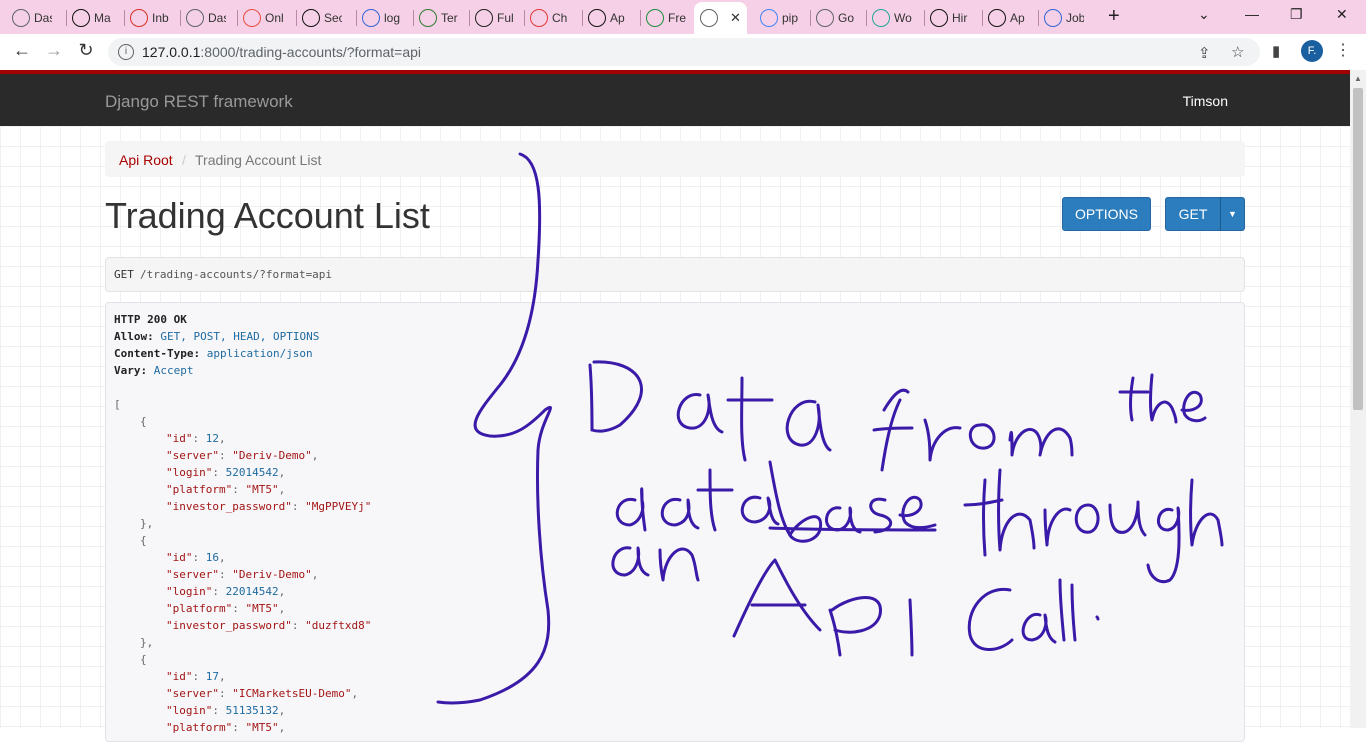  What do you see at coordinates (720, 18) in the screenshot?
I see `browser-tab: ✕` at bounding box center [720, 18].